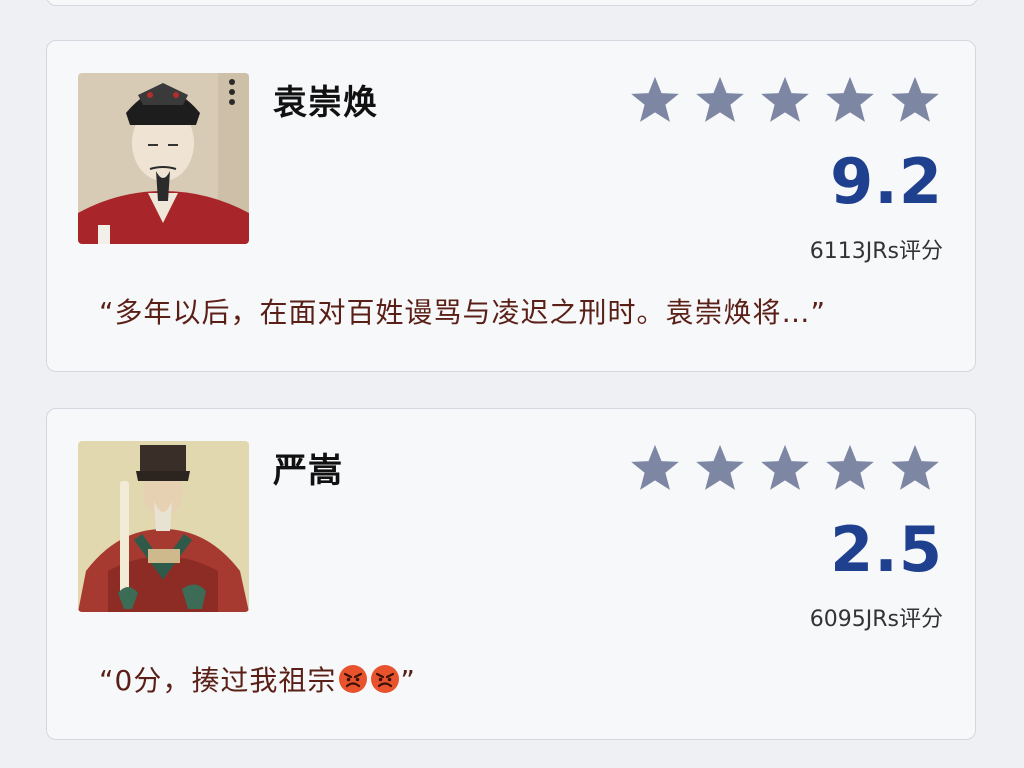 This screenshot has height=768, width=1024. Describe the element at coordinates (218, 680) in the screenshot. I see `review-quote-text: “0分，揍过我祖宗` at that location.